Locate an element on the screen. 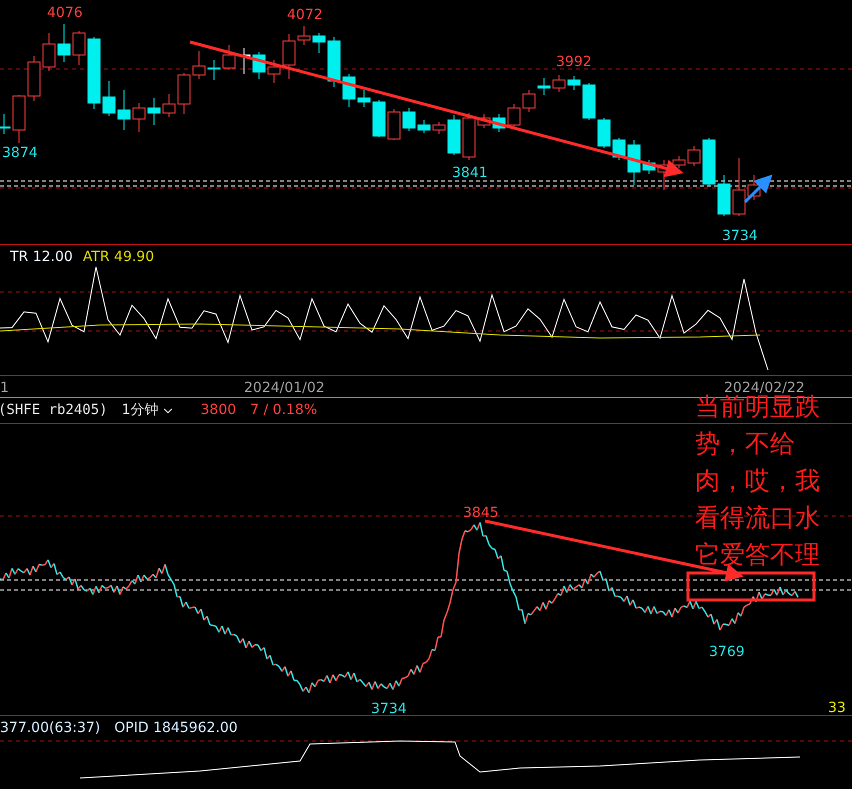 This screenshot has height=789, width=852. opid-value: OPID 1845962.00 is located at coordinates (176, 728).